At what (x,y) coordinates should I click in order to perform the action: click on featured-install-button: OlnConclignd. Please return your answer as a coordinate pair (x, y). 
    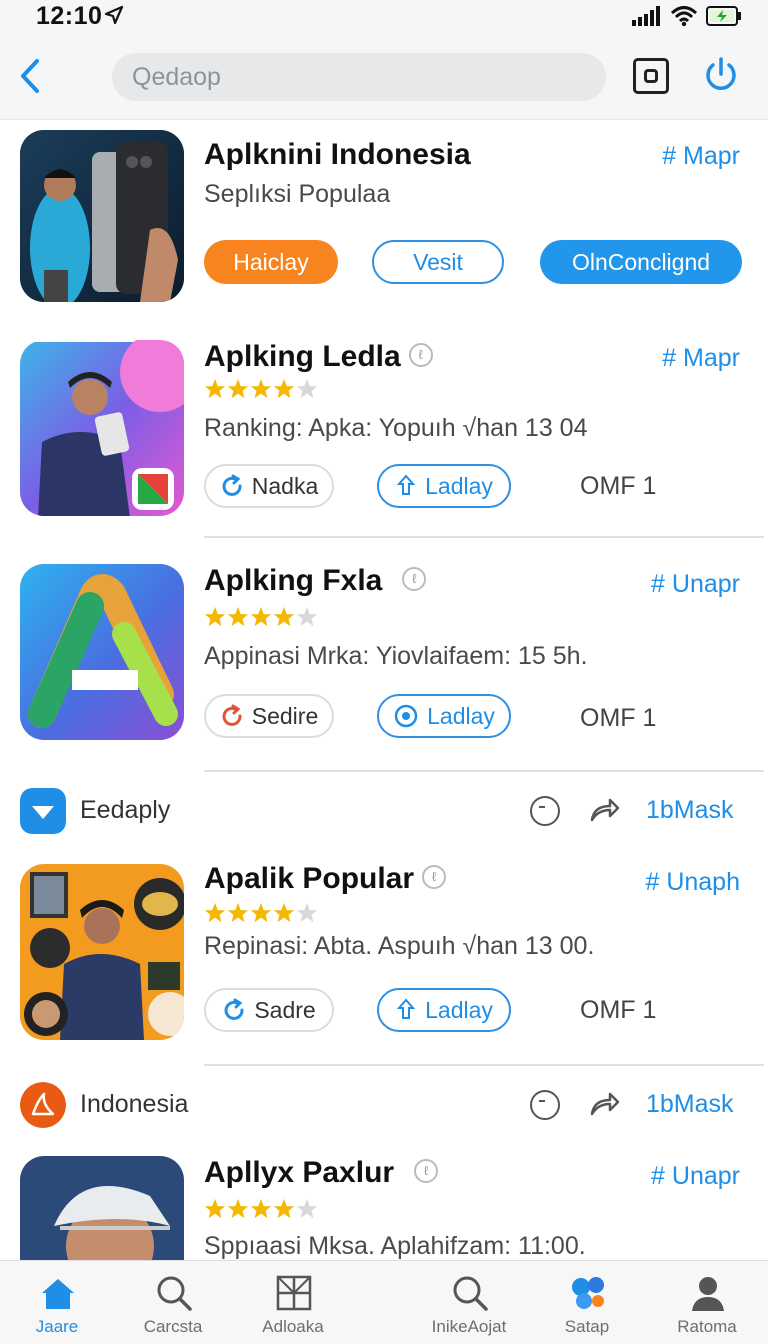
    Looking at the image, I should click on (641, 262).